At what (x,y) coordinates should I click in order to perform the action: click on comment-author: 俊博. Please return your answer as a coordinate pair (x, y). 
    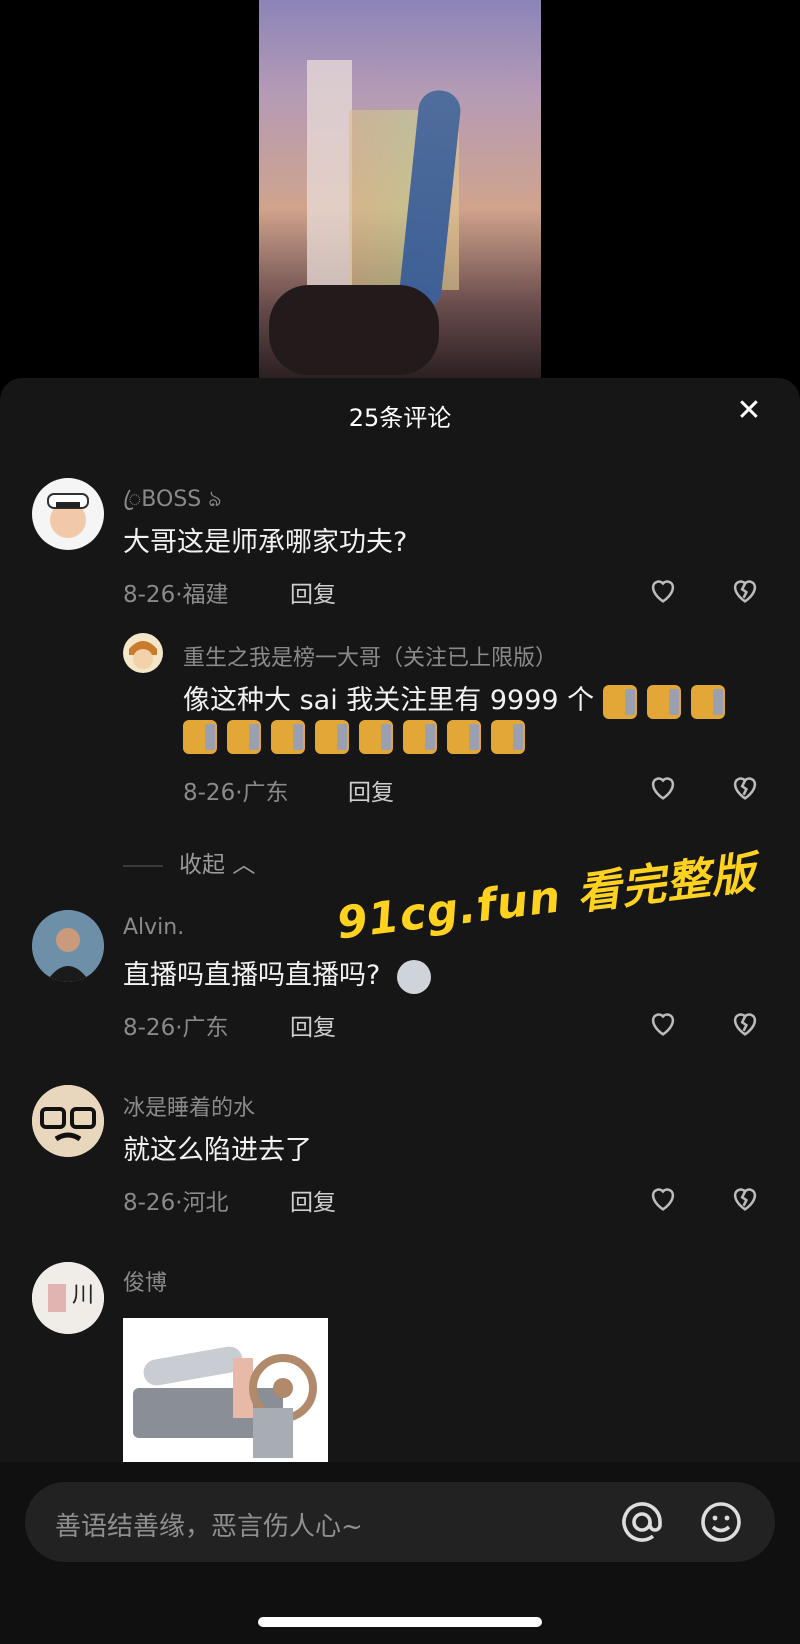
    Looking at the image, I should click on (145, 1281).